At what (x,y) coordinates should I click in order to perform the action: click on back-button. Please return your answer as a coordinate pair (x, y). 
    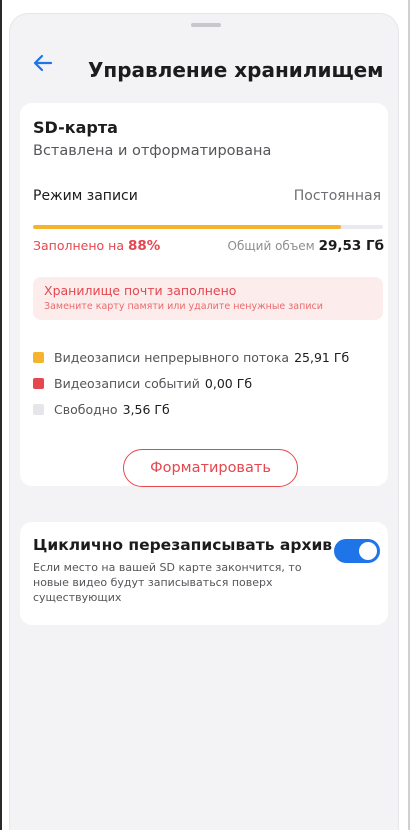
    Looking at the image, I should click on (43, 63).